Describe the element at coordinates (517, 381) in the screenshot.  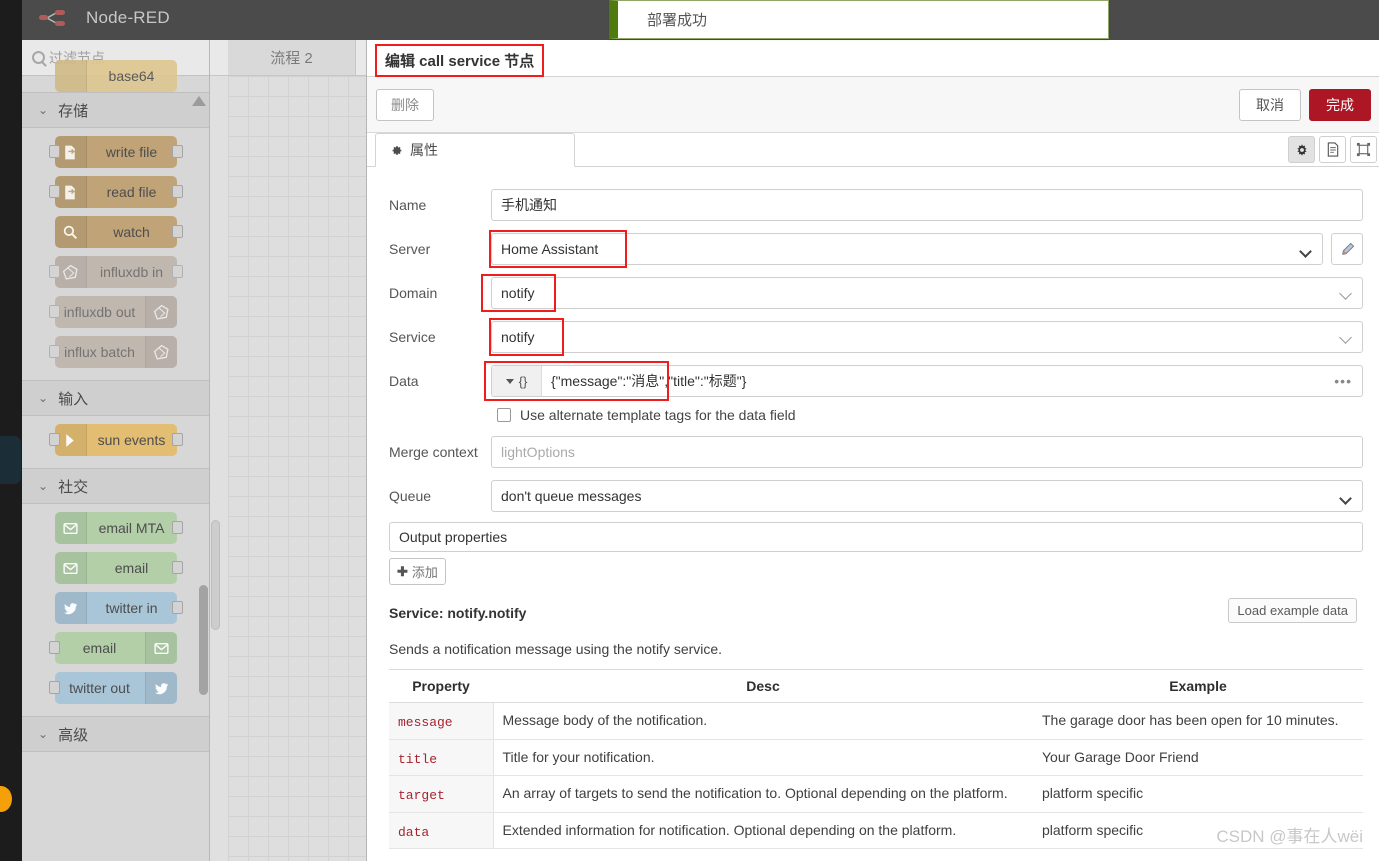
I see `data-type-selector: {}` at that location.